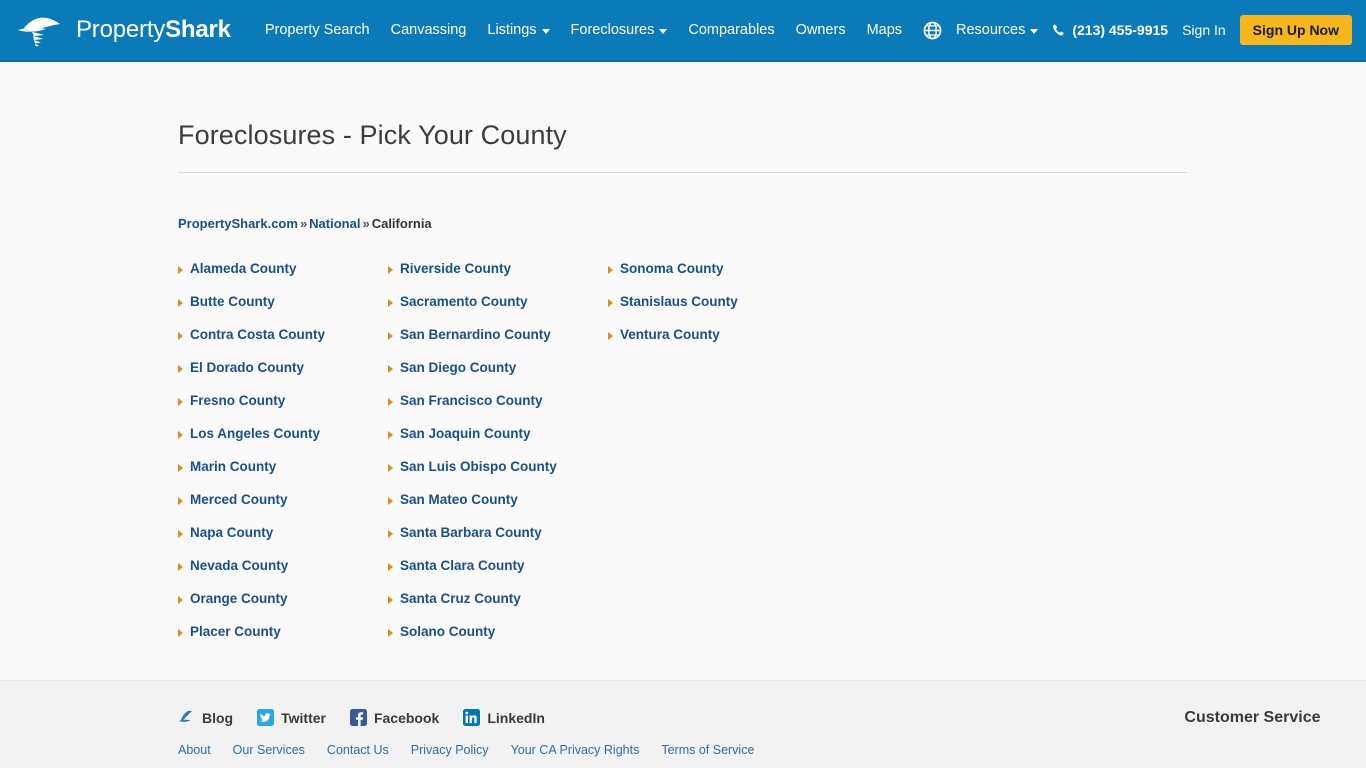 The height and width of the screenshot is (768, 1366). I want to click on social-link-facebook: Facebook, so click(394, 717).